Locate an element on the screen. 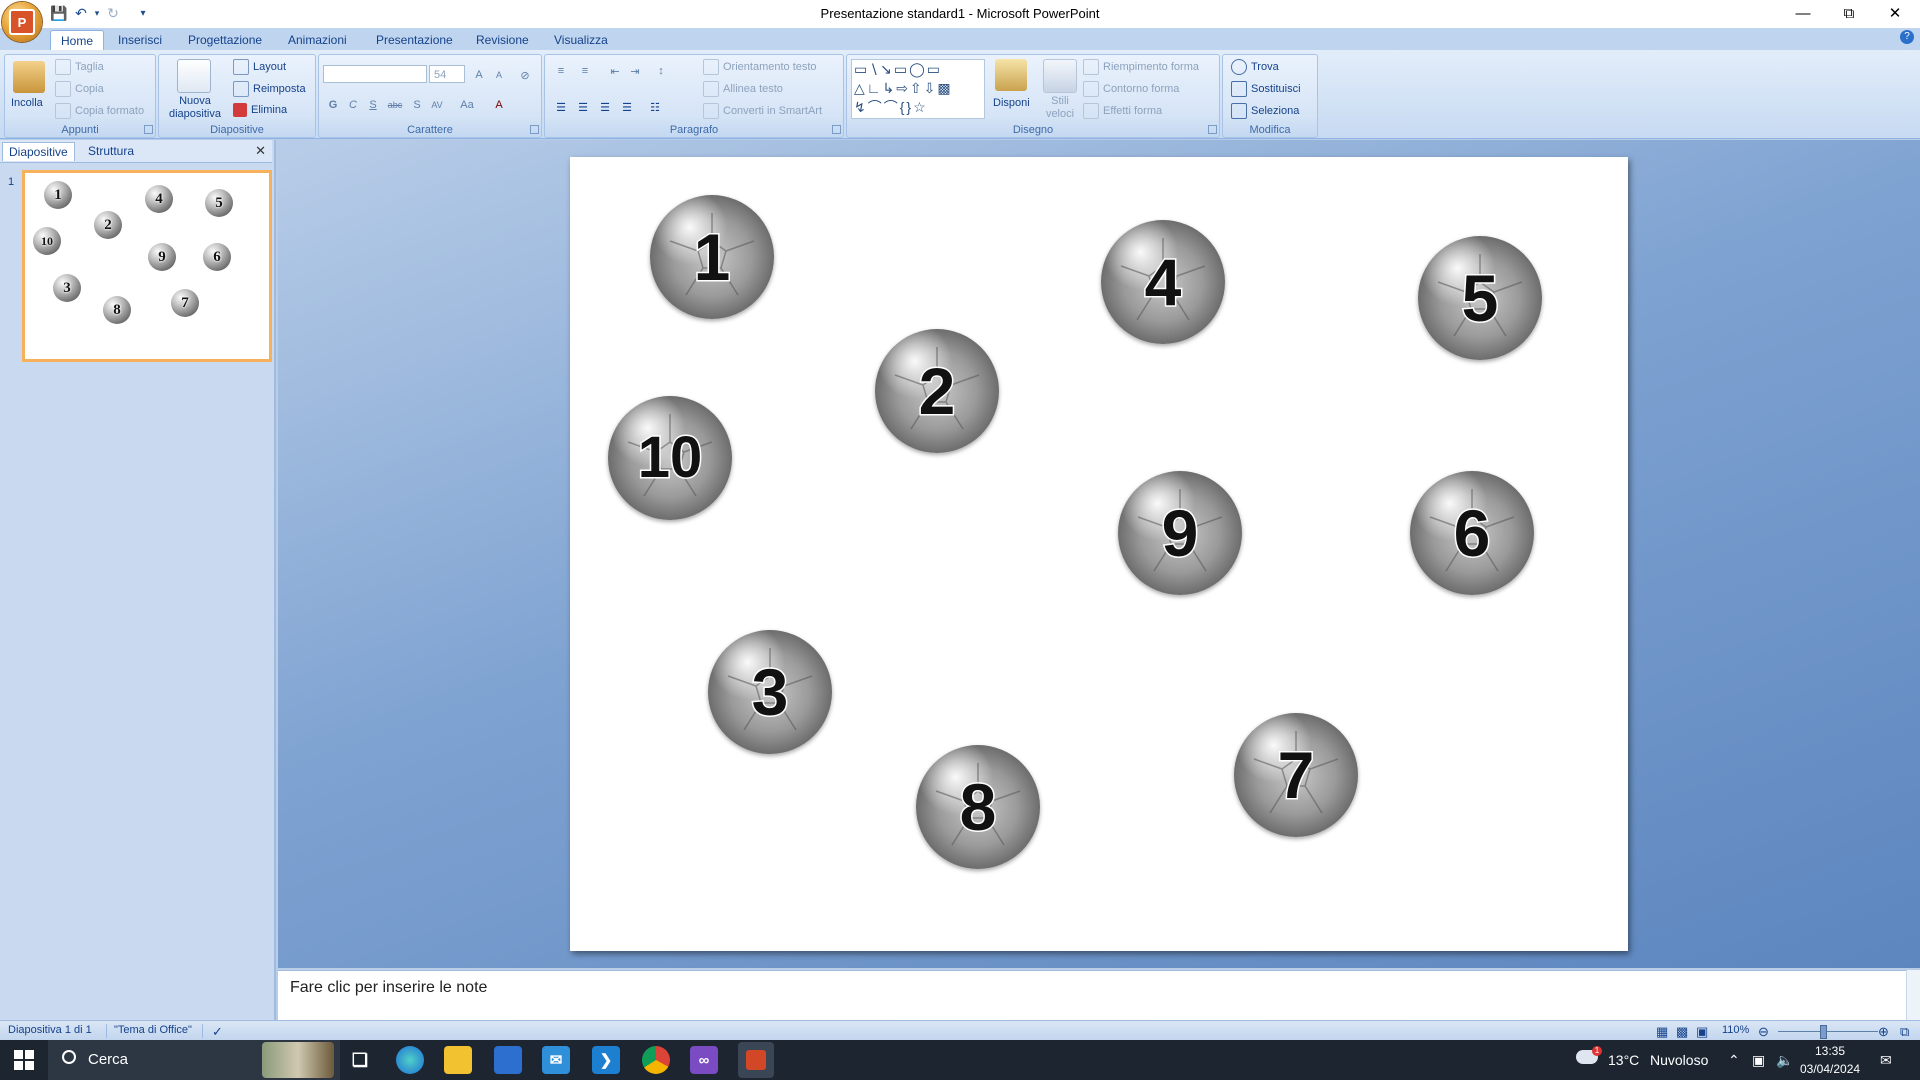 The image size is (1920, 1080). soccer-ball-7: 7 is located at coordinates (1296, 775).